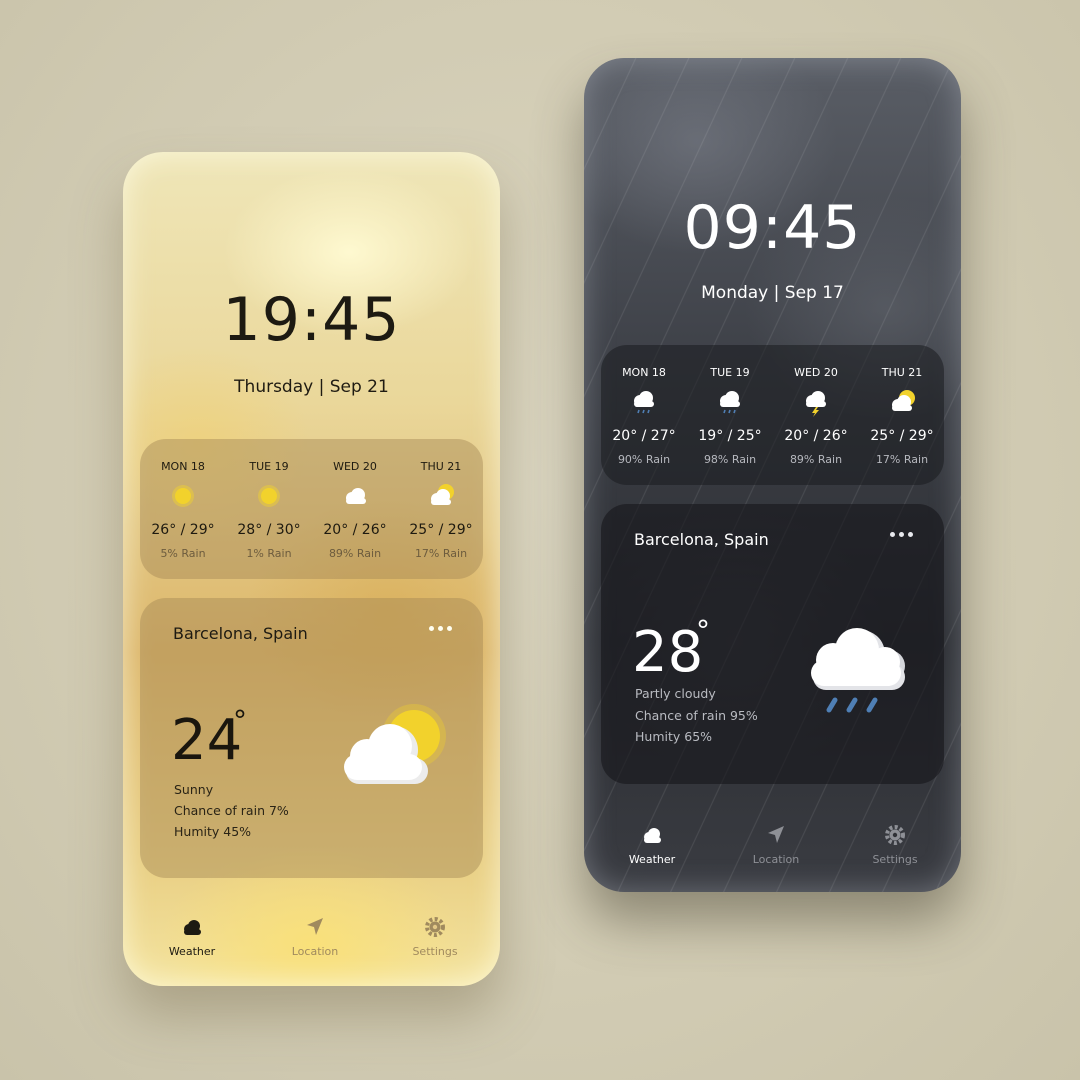 Image resolution: width=1080 pixels, height=1080 pixels. I want to click on current-temperature: 28, so click(668, 652).